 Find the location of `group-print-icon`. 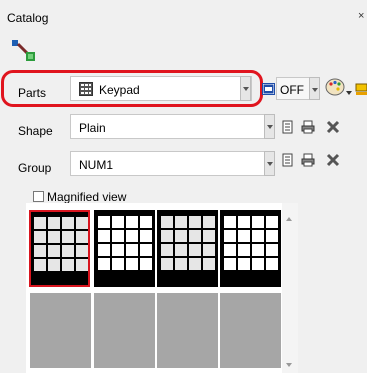

group-print-icon is located at coordinates (308, 160).